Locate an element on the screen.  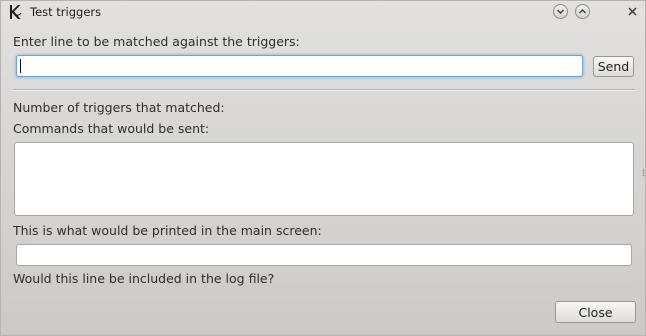
maximize-icon is located at coordinates (582, 11).